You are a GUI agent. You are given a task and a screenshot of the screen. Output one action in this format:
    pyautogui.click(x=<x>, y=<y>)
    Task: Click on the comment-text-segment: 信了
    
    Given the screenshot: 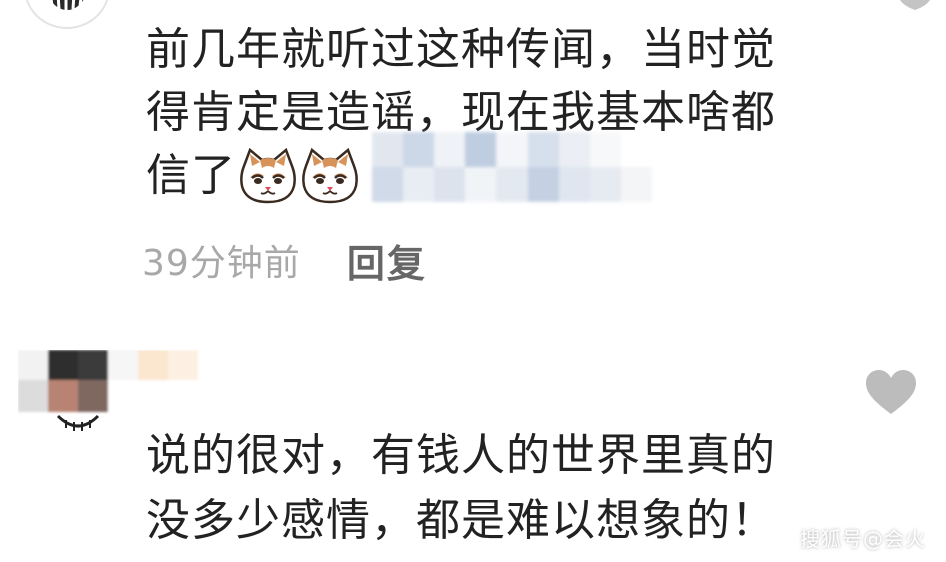 What is the action you would take?
    pyautogui.click(x=191, y=175)
    